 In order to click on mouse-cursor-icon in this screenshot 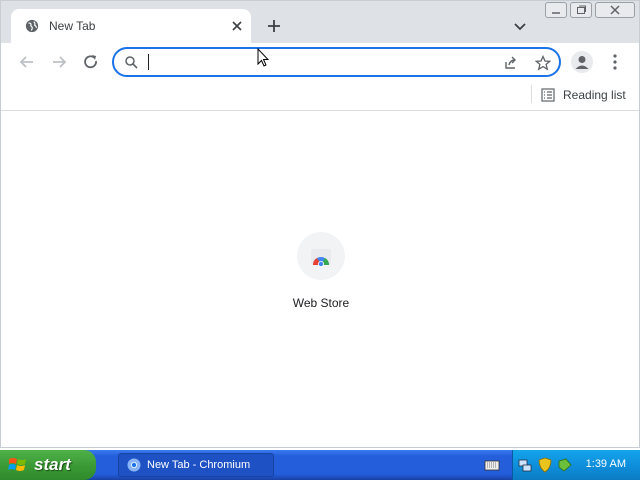, I will do `click(263, 57)`.